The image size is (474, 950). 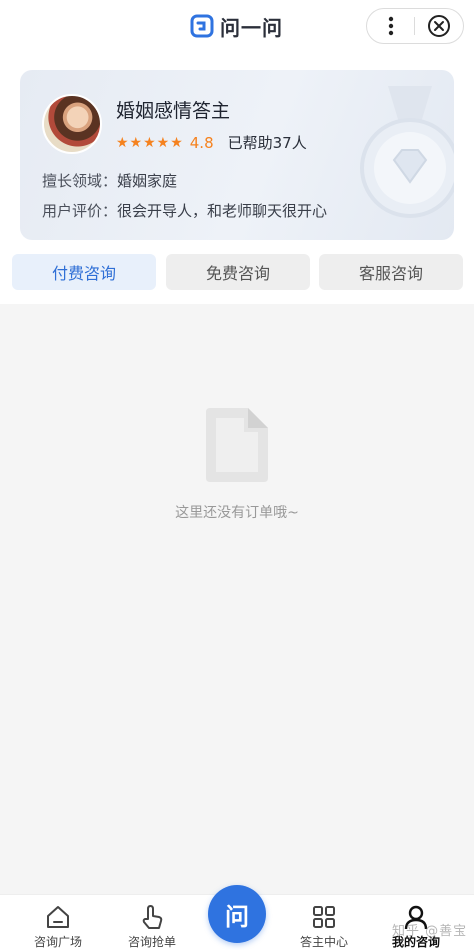 What do you see at coordinates (84, 272) in the screenshot?
I see `tab-paid-consult: 付费咨询` at bounding box center [84, 272].